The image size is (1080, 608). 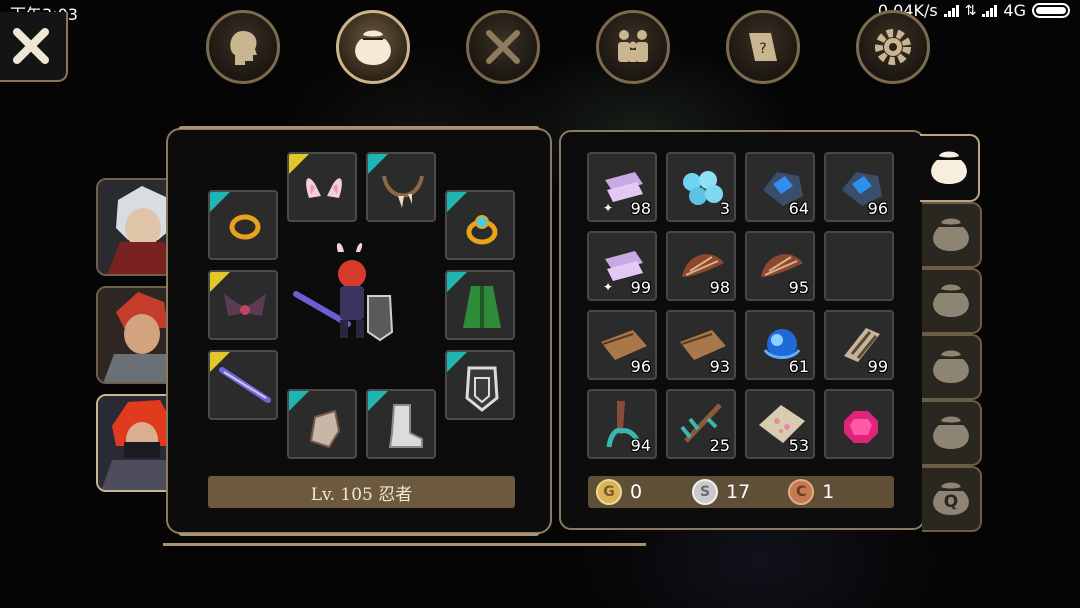 What do you see at coordinates (404, 544) in the screenshot?
I see `divider-line` at bounding box center [404, 544].